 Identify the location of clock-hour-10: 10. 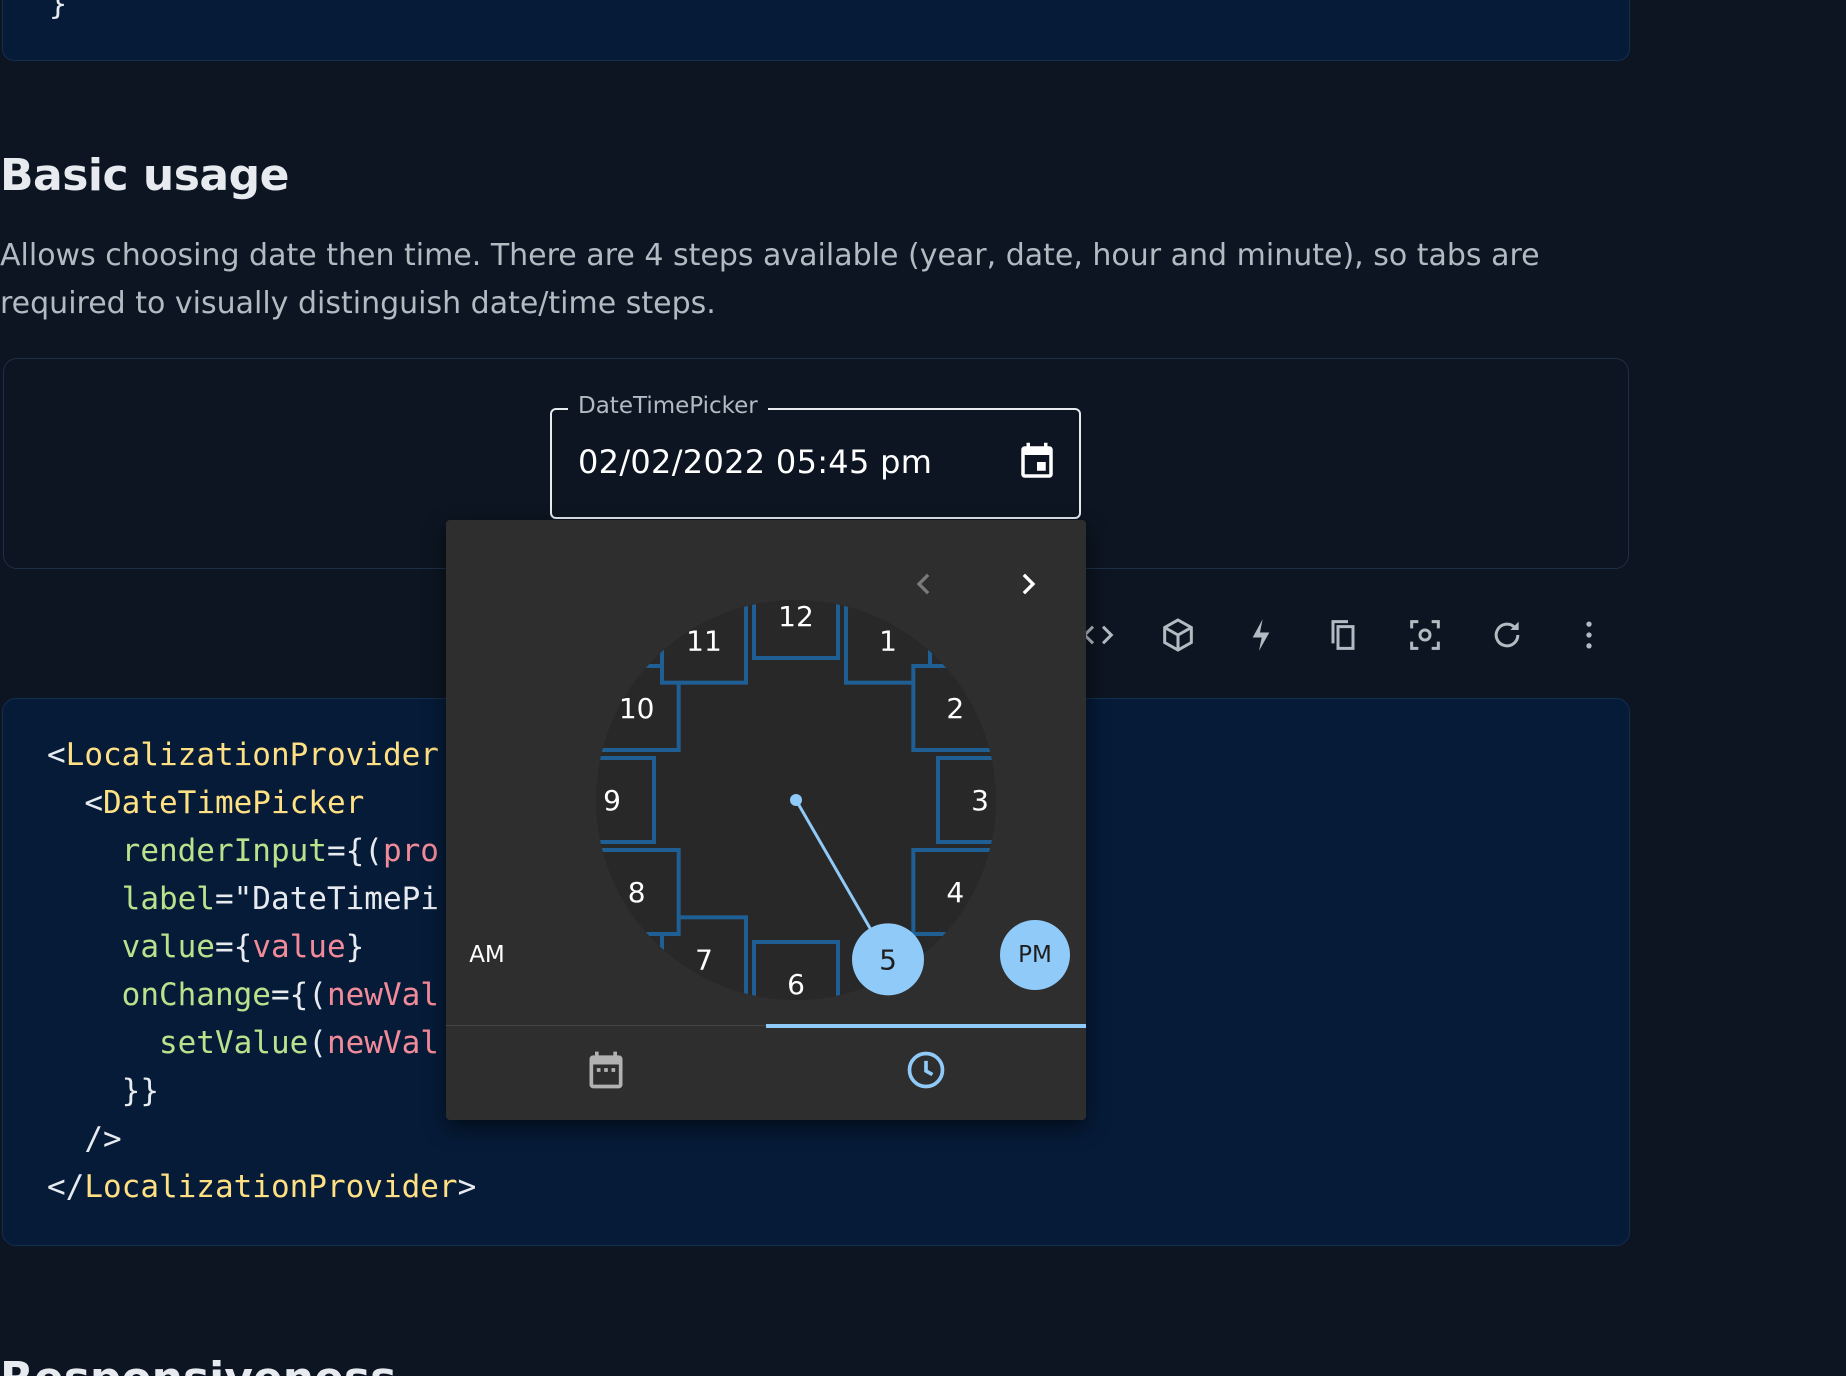
(637, 708).